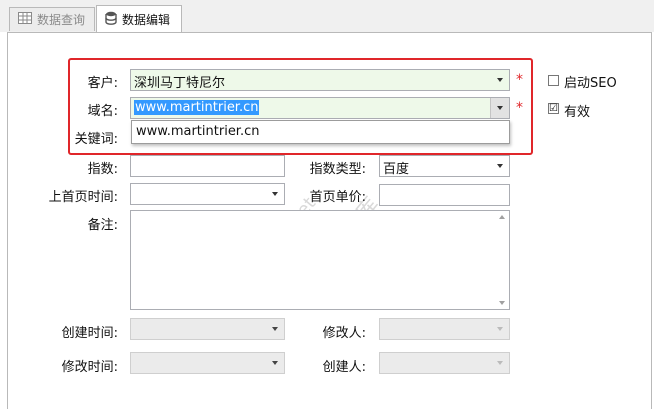 The width and height of the screenshot is (654, 409). What do you see at coordinates (320, 260) in the screenshot?
I see `remark-textarea` at bounding box center [320, 260].